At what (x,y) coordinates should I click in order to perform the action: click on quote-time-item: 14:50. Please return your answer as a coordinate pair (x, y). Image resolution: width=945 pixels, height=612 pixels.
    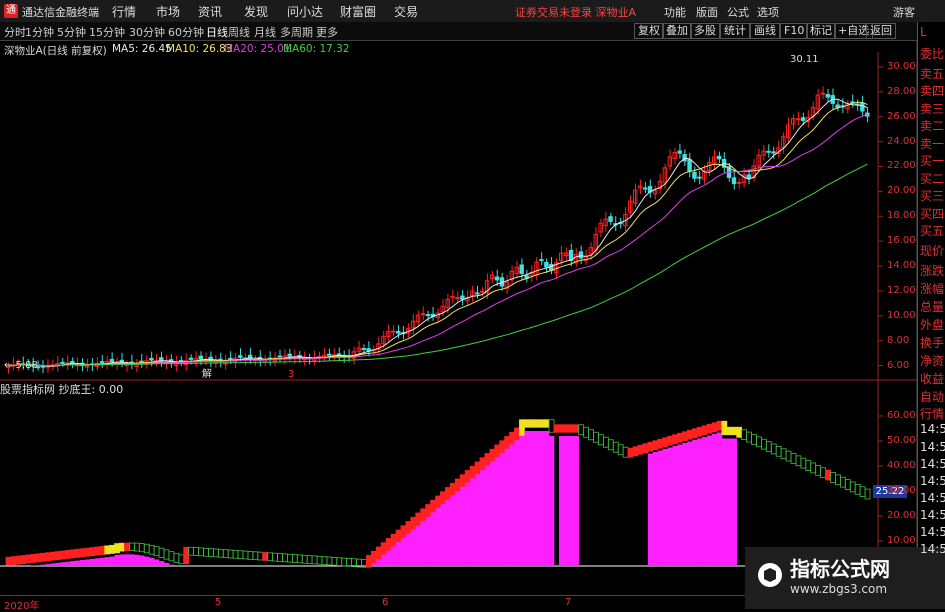
    Looking at the image, I should click on (932, 515).